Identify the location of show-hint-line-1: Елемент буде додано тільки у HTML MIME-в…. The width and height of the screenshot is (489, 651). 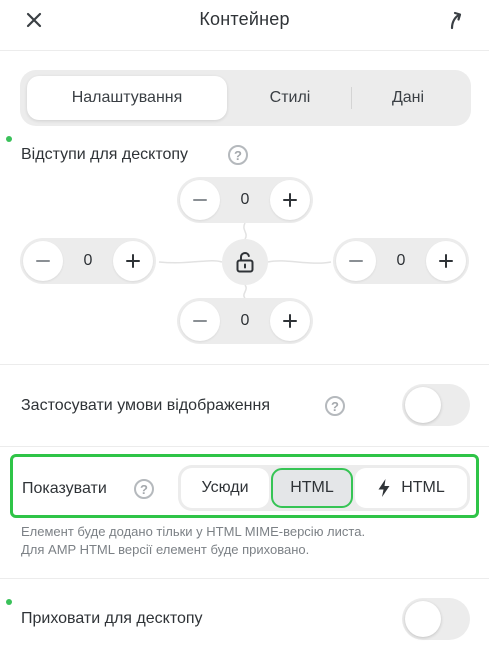
(193, 531).